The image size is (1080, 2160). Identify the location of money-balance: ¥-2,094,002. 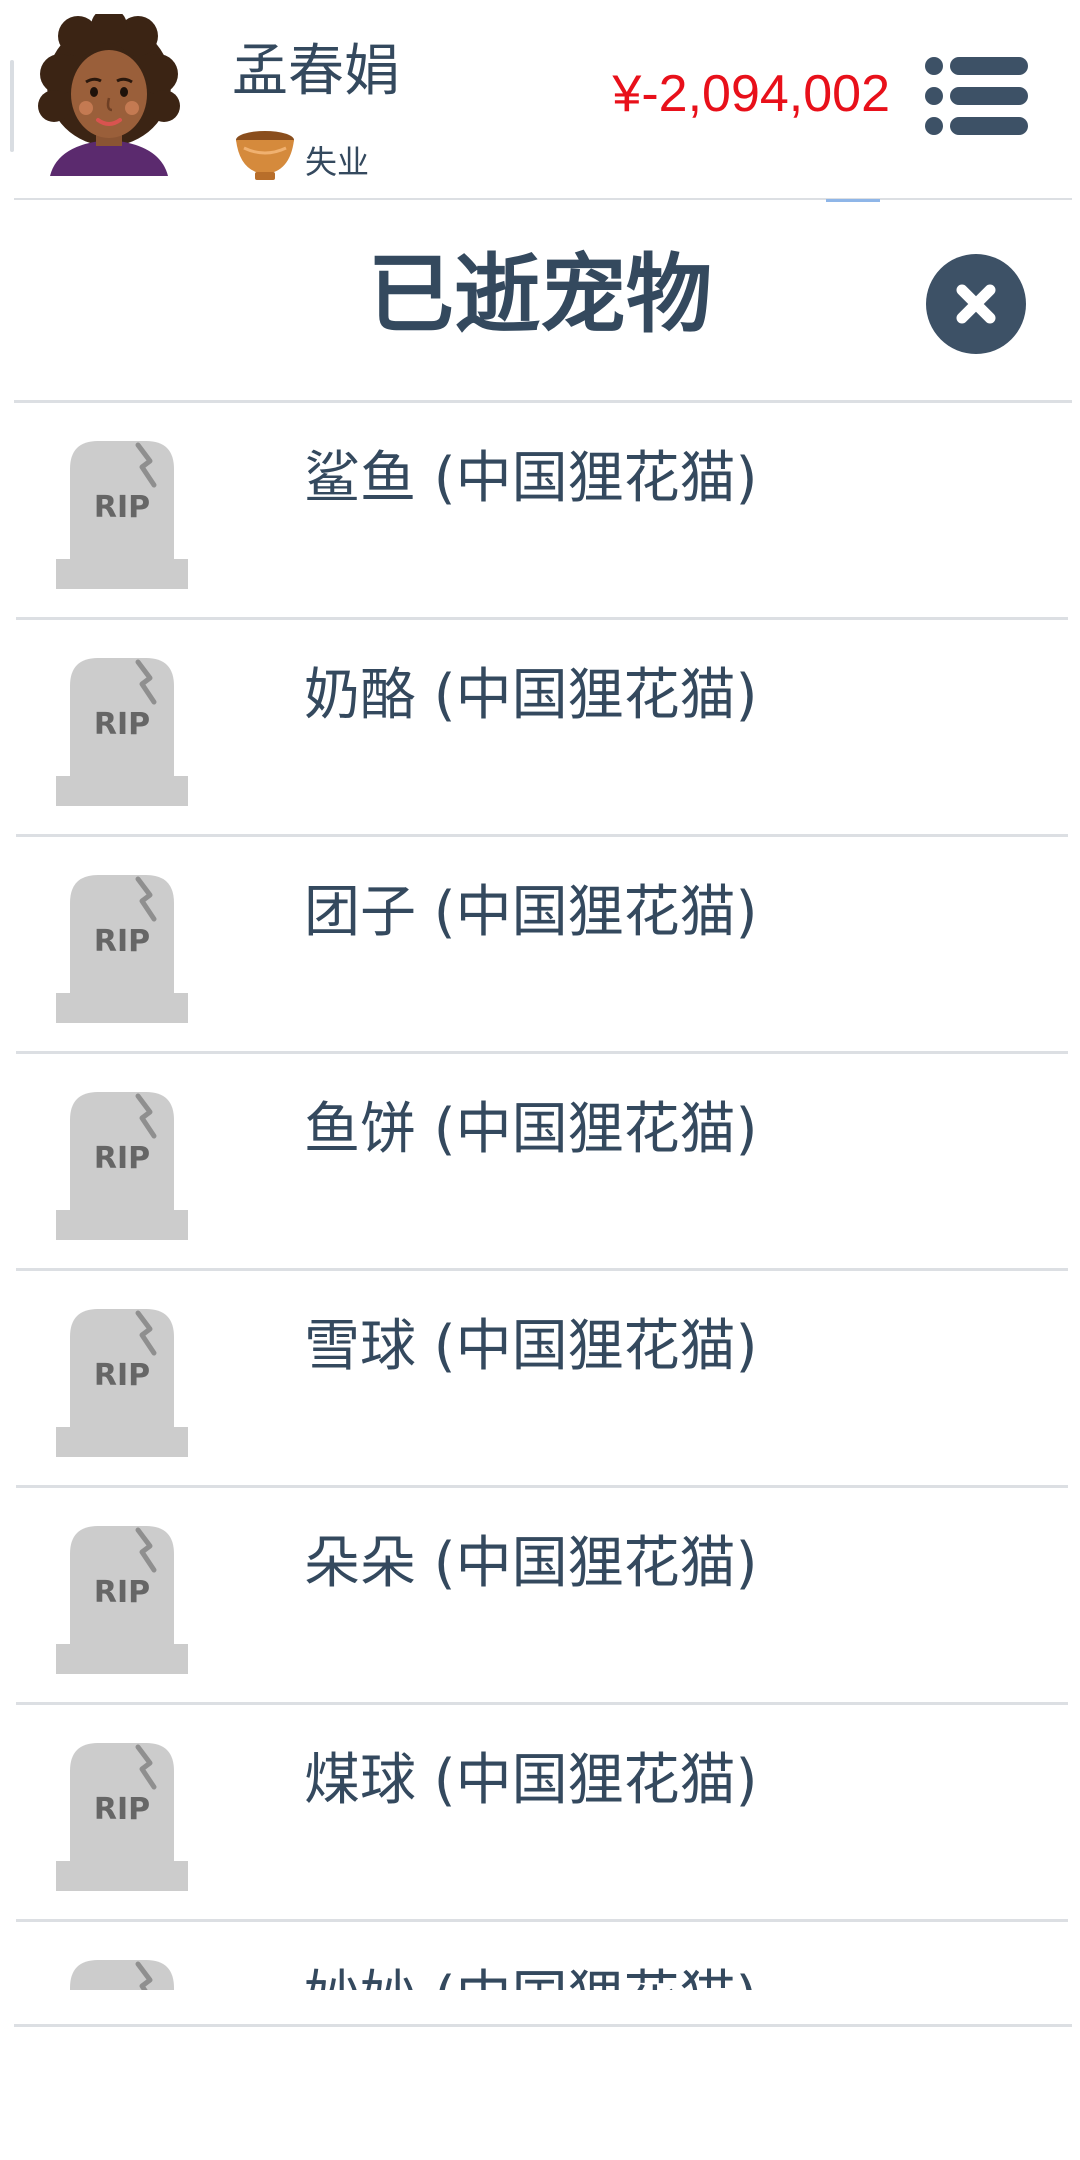
(751, 94).